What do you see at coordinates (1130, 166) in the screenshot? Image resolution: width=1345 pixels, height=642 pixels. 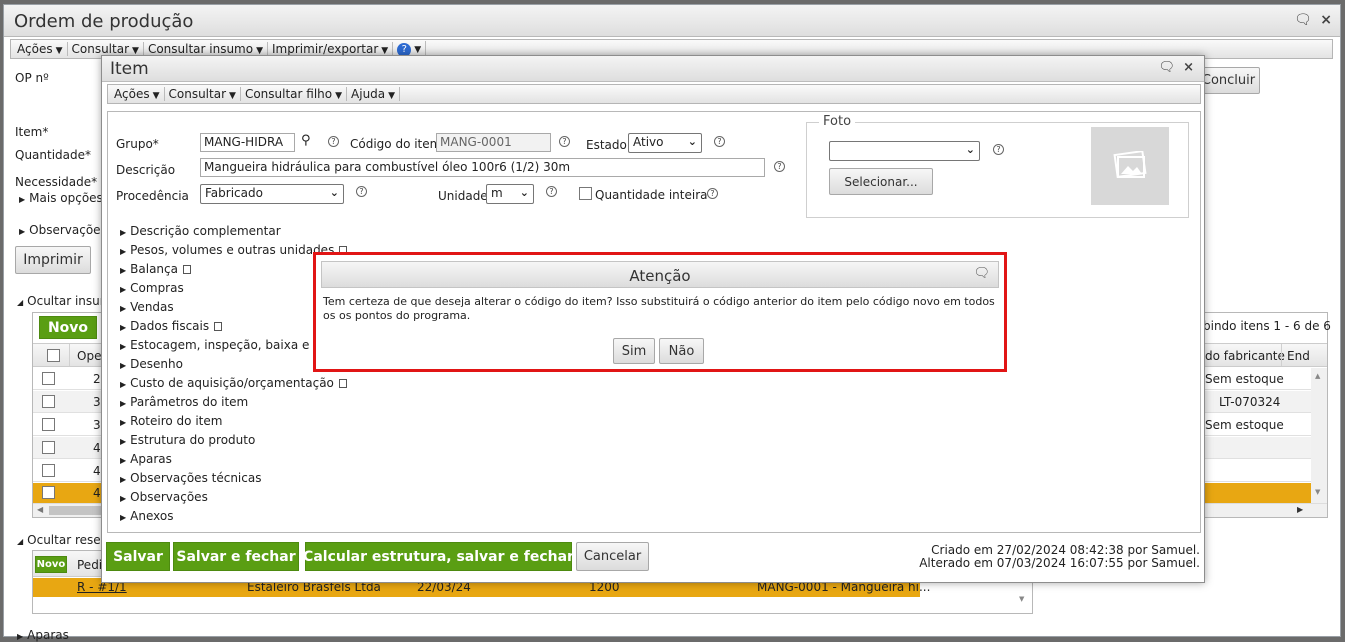 I see `photo-placeholder-icon` at bounding box center [1130, 166].